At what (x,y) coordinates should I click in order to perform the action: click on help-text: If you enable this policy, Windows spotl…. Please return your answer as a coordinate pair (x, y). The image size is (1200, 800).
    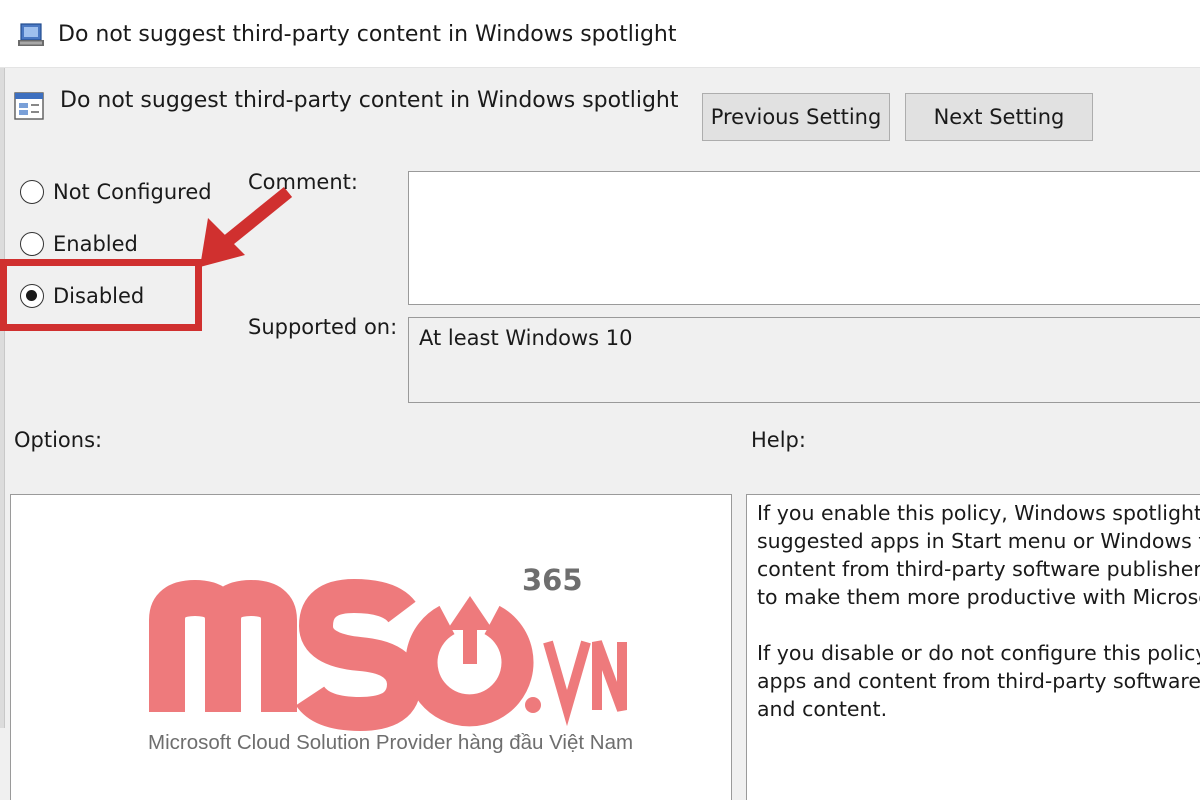
    Looking at the image, I should click on (978, 625).